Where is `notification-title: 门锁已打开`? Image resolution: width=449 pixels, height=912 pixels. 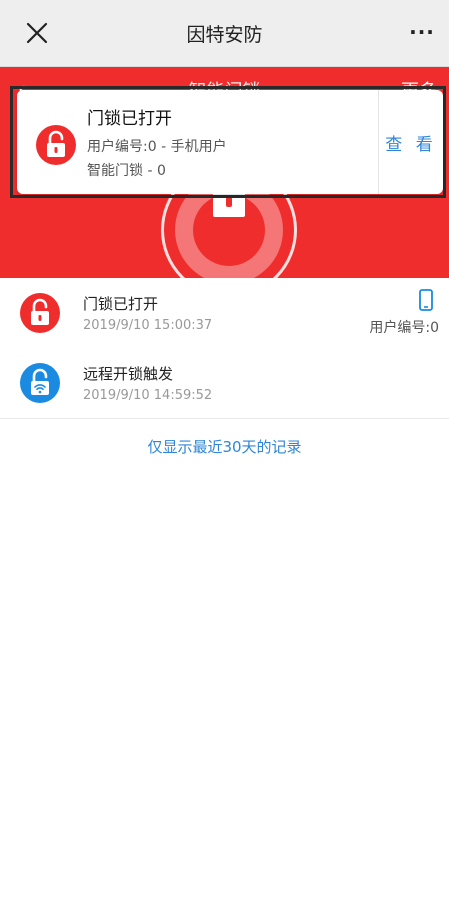
notification-title: 门锁已打开 is located at coordinates (129, 119).